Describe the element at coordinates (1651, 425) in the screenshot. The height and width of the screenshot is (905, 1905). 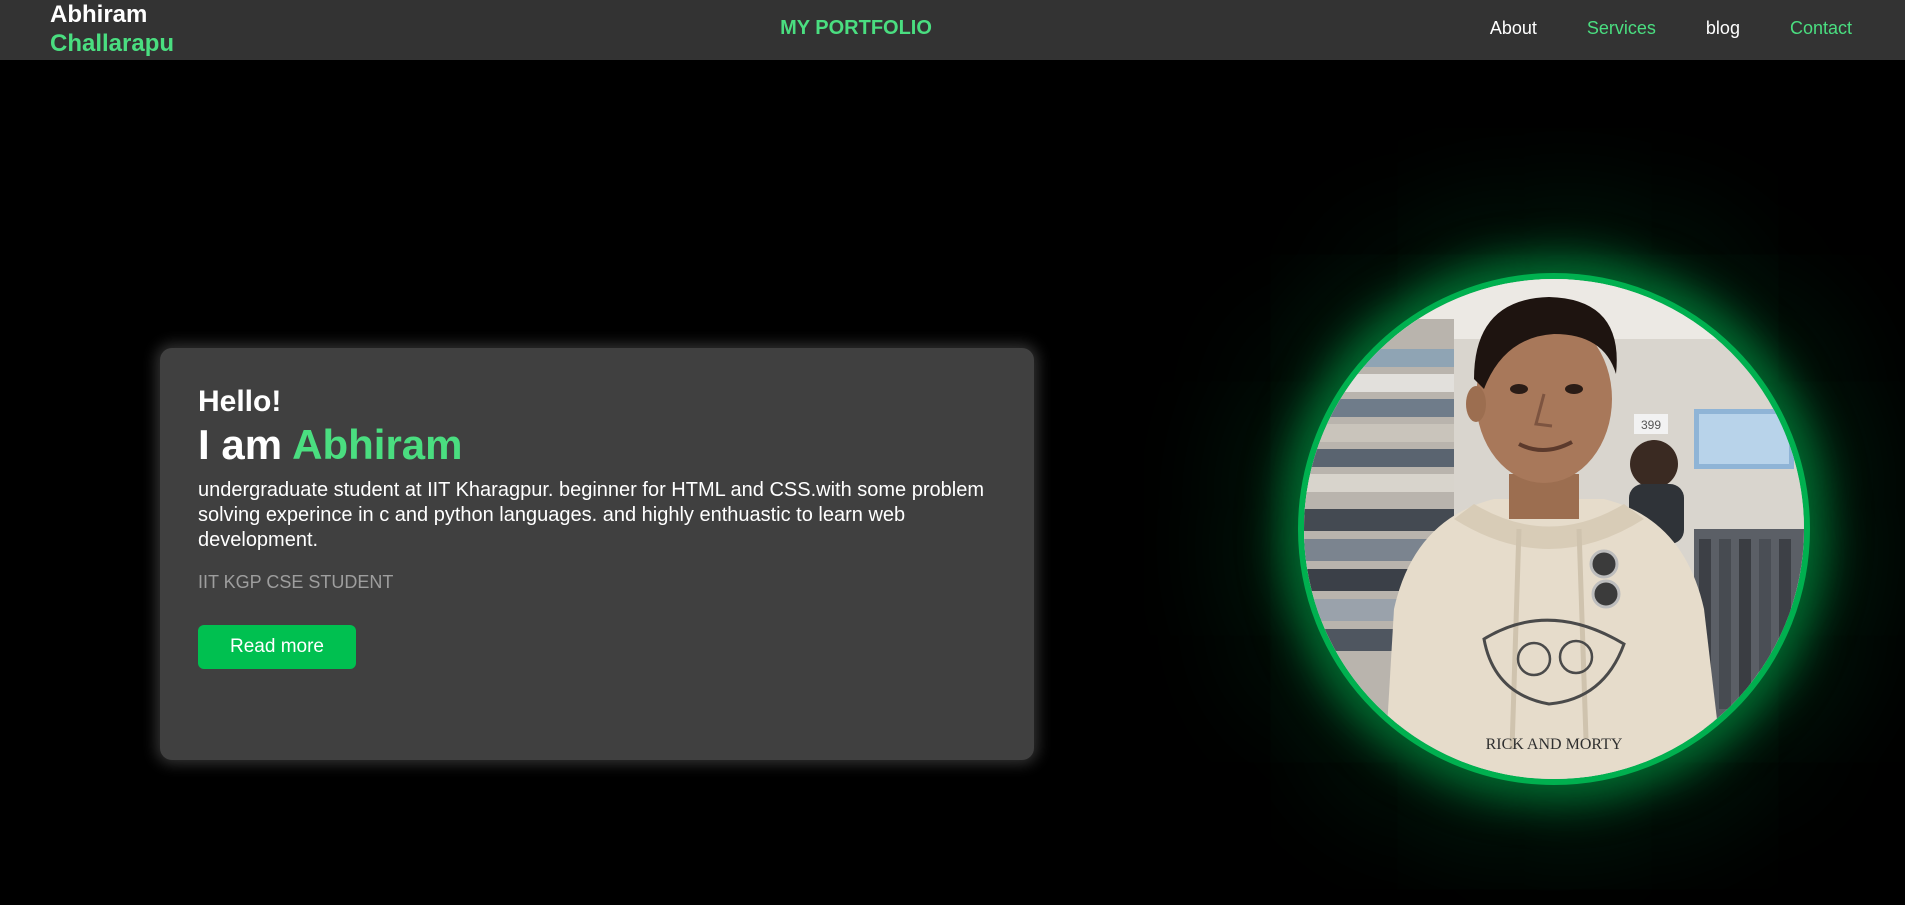
I see `price-tag-text: 399` at that location.